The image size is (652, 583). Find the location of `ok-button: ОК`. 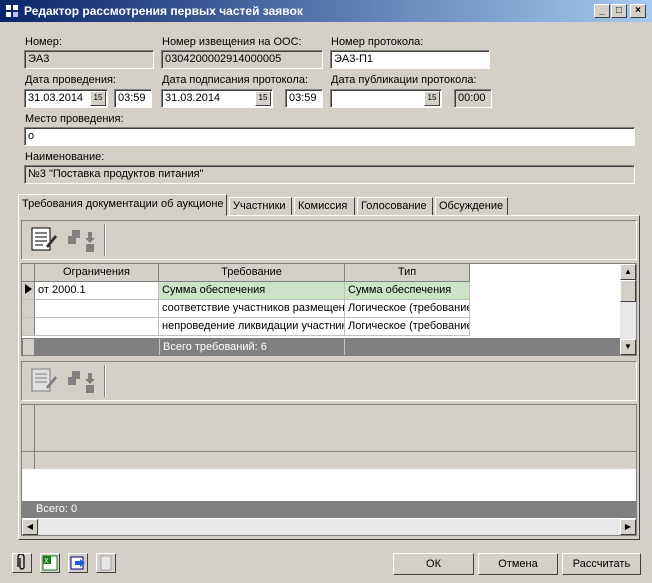

ok-button: ОК is located at coordinates (433, 564).